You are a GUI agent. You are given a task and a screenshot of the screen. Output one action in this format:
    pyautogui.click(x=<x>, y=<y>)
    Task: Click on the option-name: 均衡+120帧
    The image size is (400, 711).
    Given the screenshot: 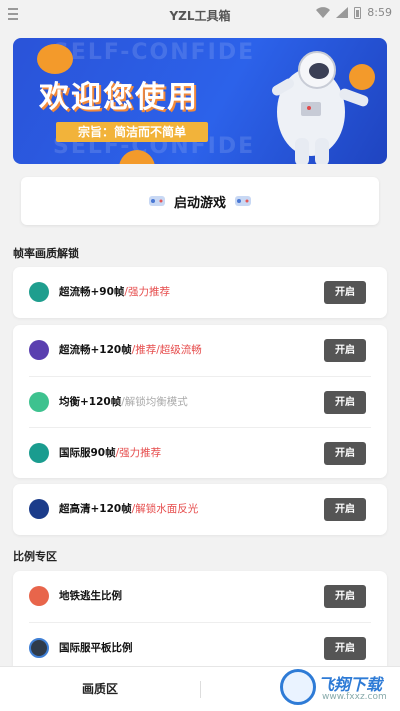 What is the action you would take?
    pyautogui.click(x=90, y=402)
    